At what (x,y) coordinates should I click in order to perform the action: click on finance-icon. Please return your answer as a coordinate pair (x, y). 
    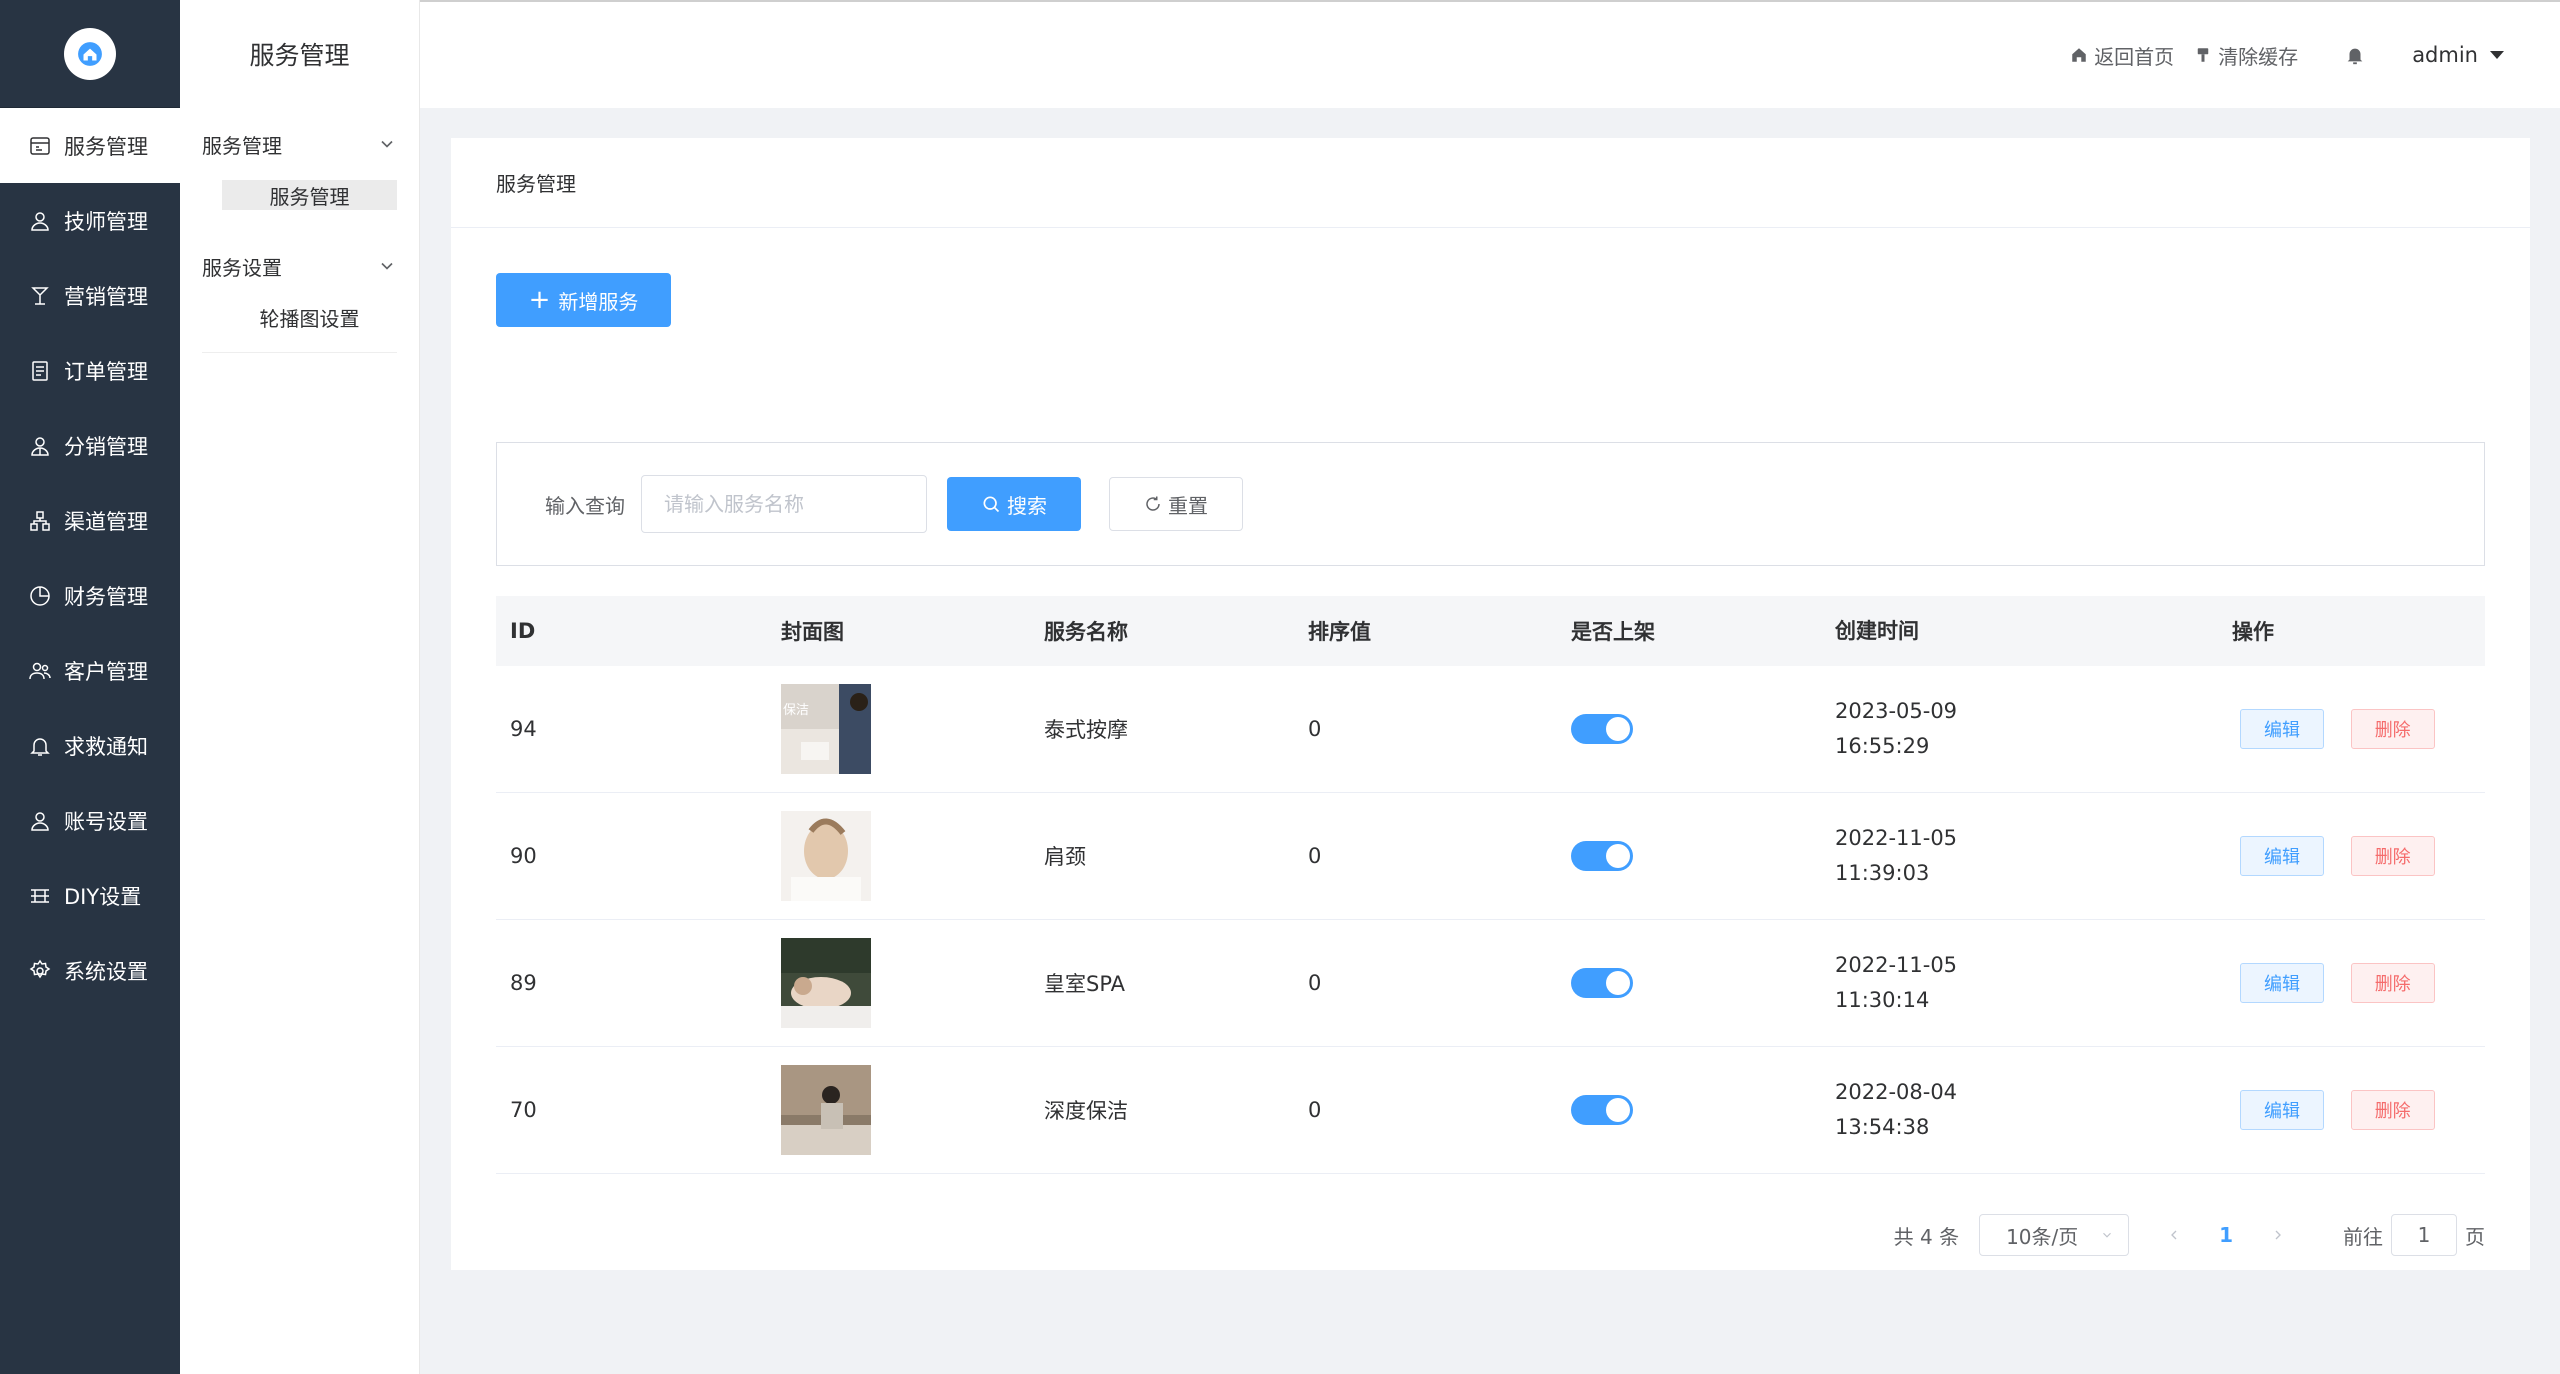
    Looking at the image, I should click on (40, 596).